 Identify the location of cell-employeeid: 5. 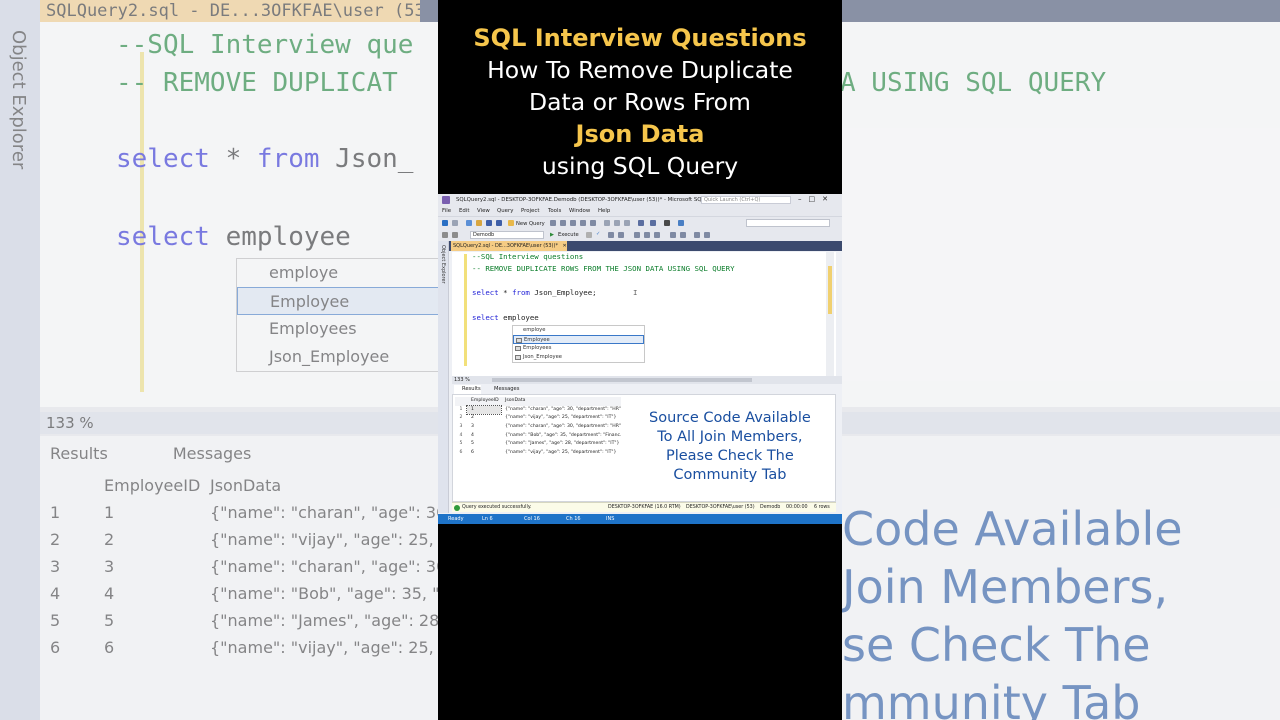
(484, 444).